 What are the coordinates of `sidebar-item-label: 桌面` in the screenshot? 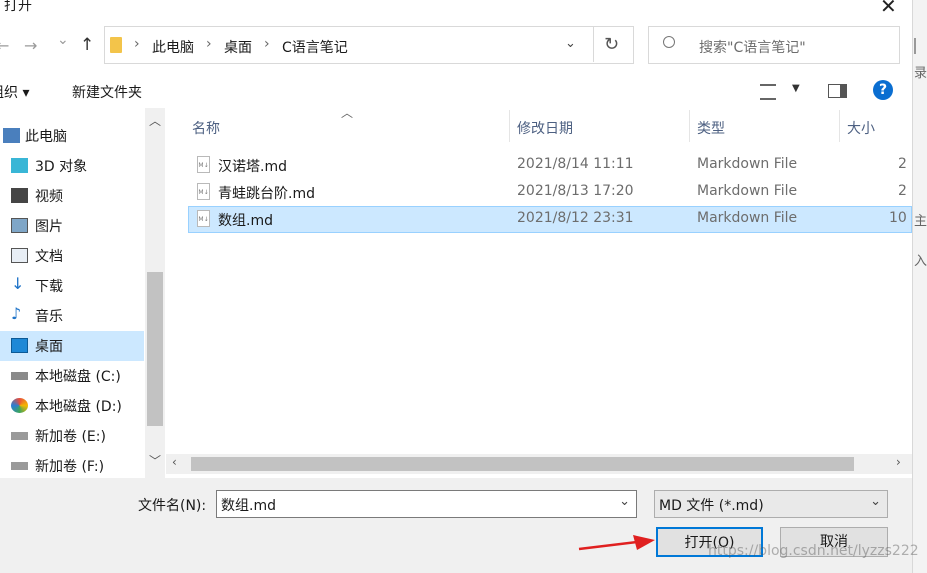 It's located at (49, 347).